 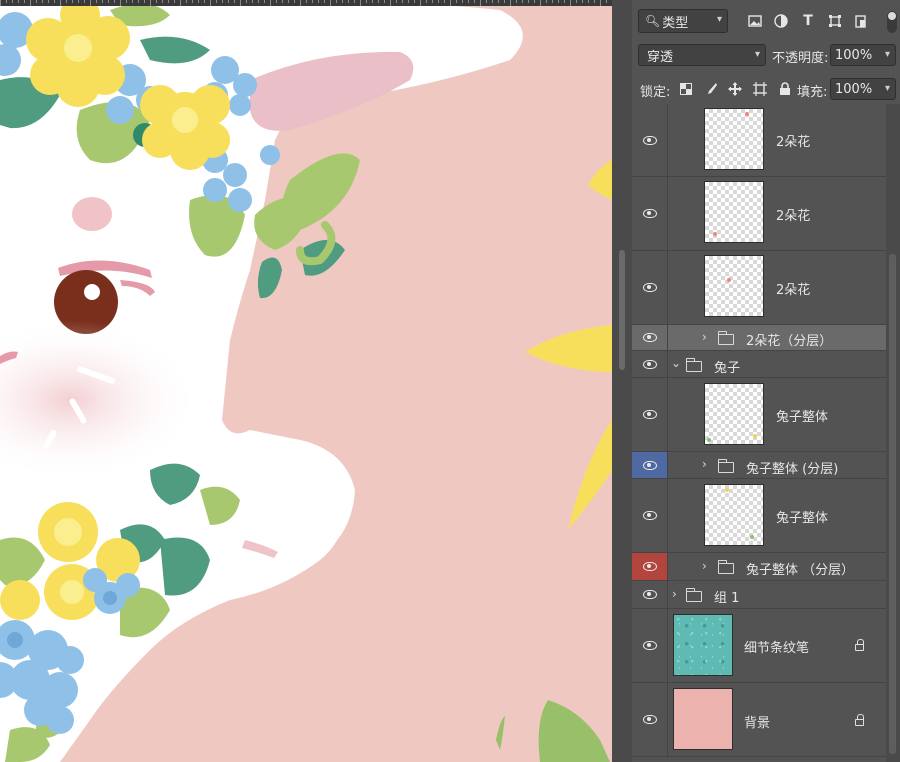 I want to click on layer-name: 兔子, so click(x=727, y=368).